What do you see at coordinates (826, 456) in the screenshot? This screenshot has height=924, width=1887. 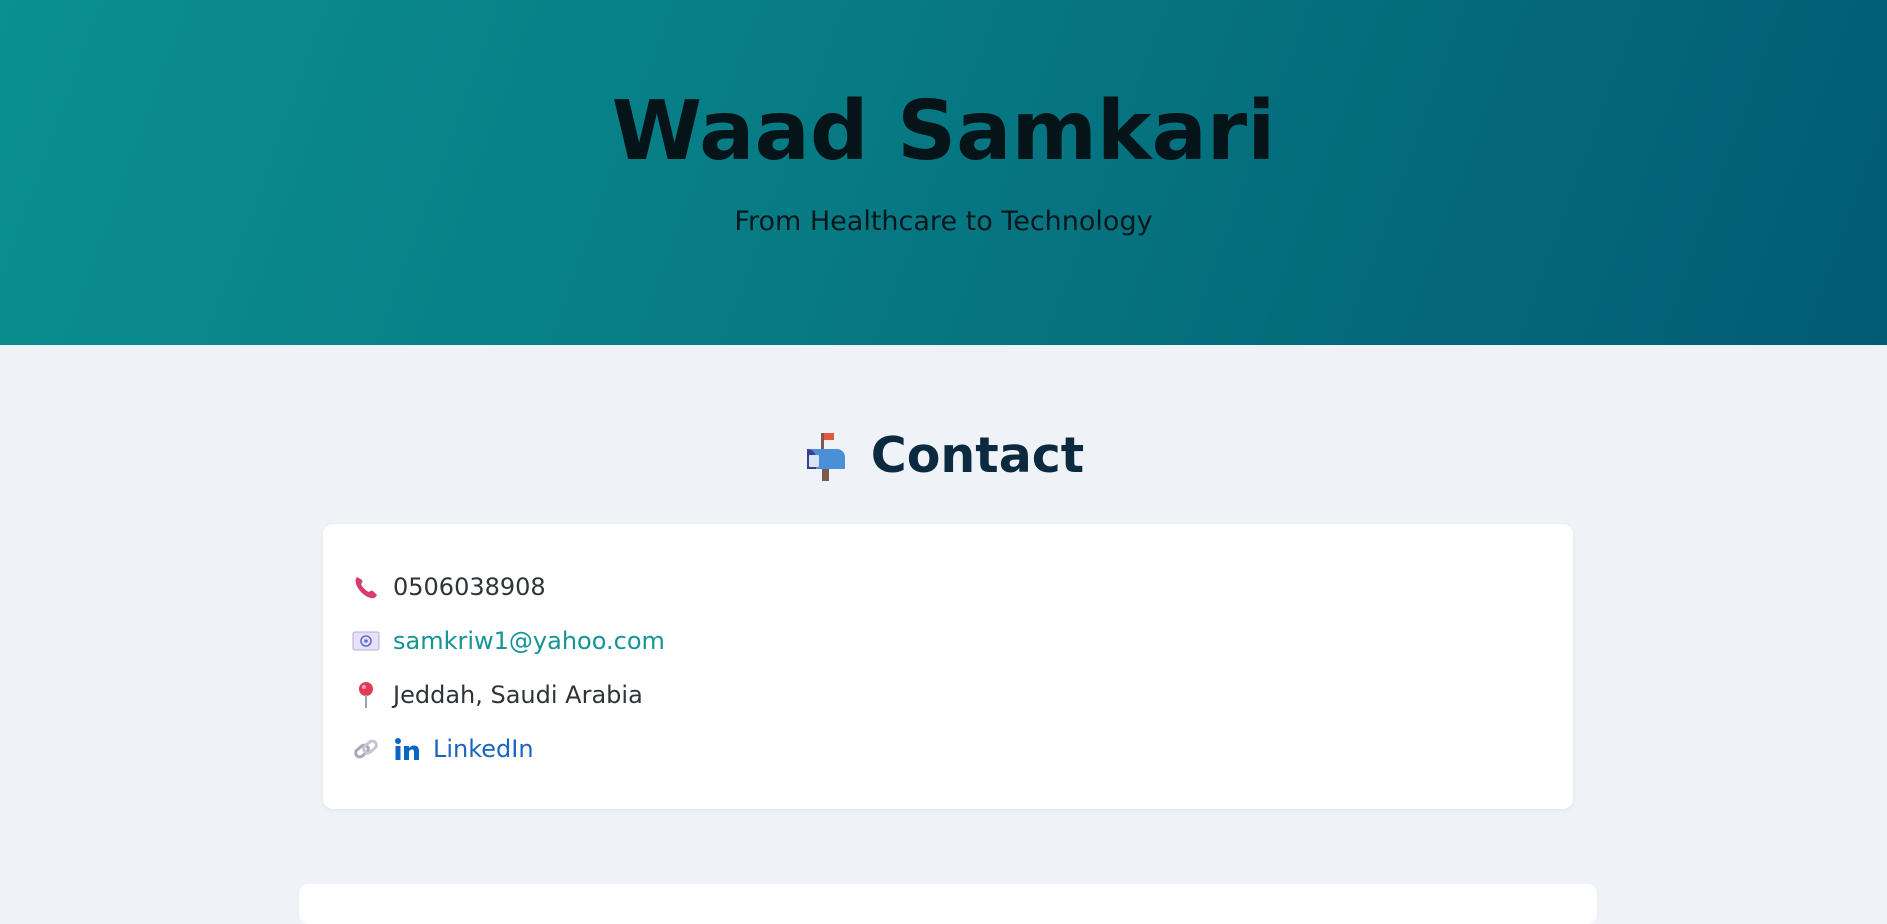 I see `mailbox-icon` at bounding box center [826, 456].